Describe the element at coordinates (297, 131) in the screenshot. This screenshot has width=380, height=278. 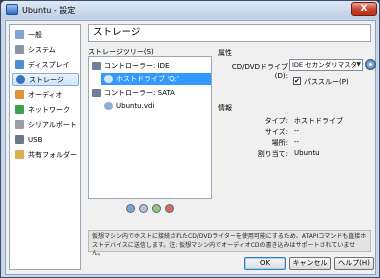
I see `info-size-value: --` at that location.